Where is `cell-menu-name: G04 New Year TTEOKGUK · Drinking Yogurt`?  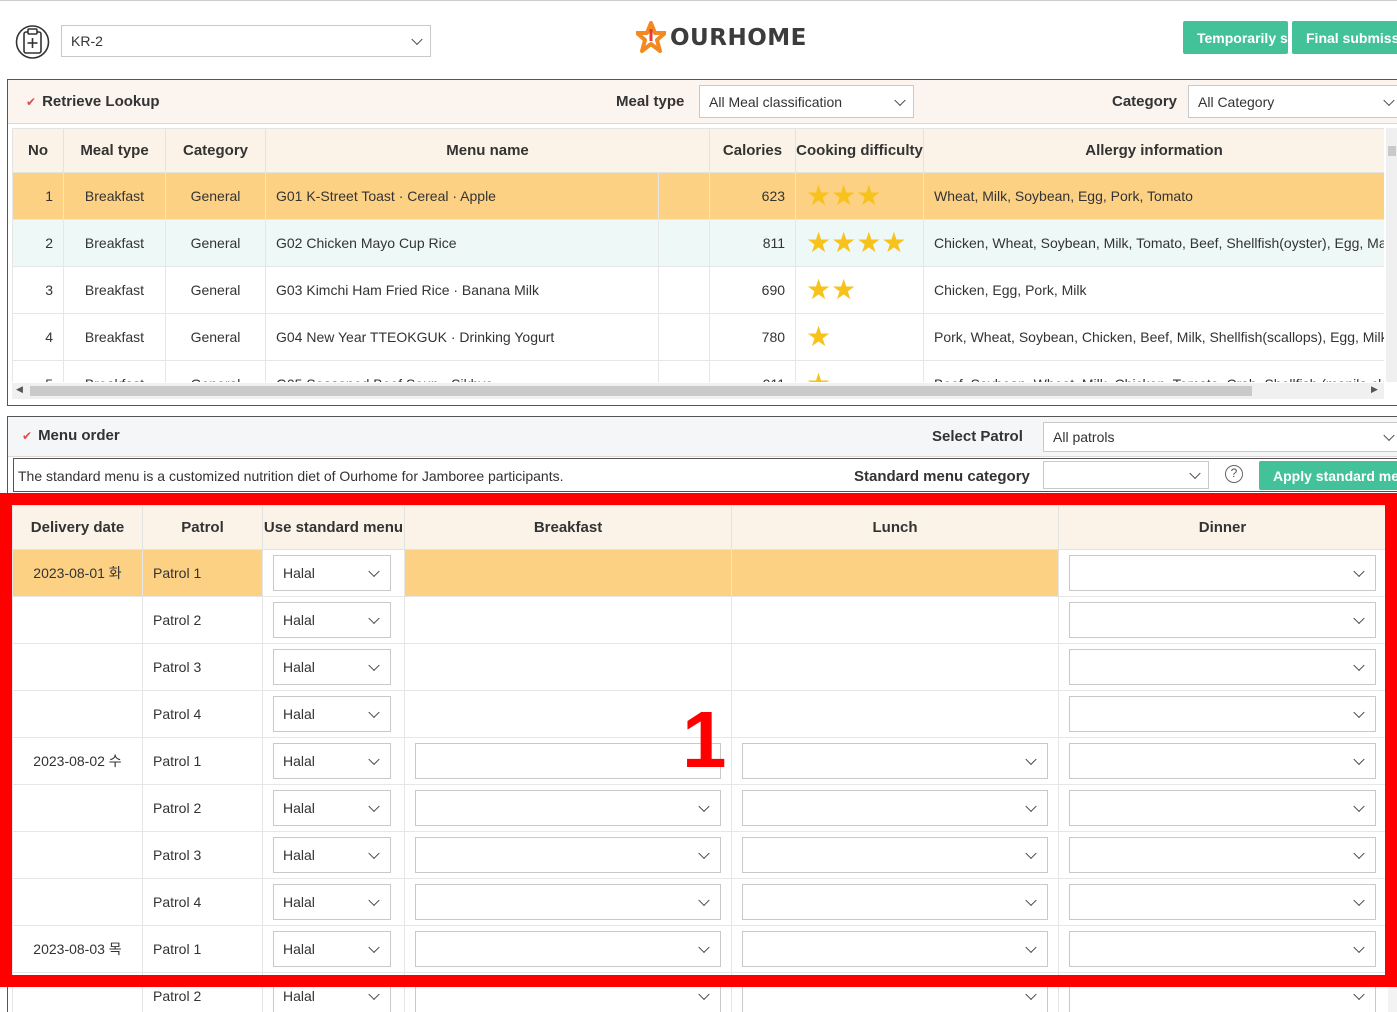
cell-menu-name: G04 New Year TTEOKGUK · Drinking Yogurt is located at coordinates (462, 337).